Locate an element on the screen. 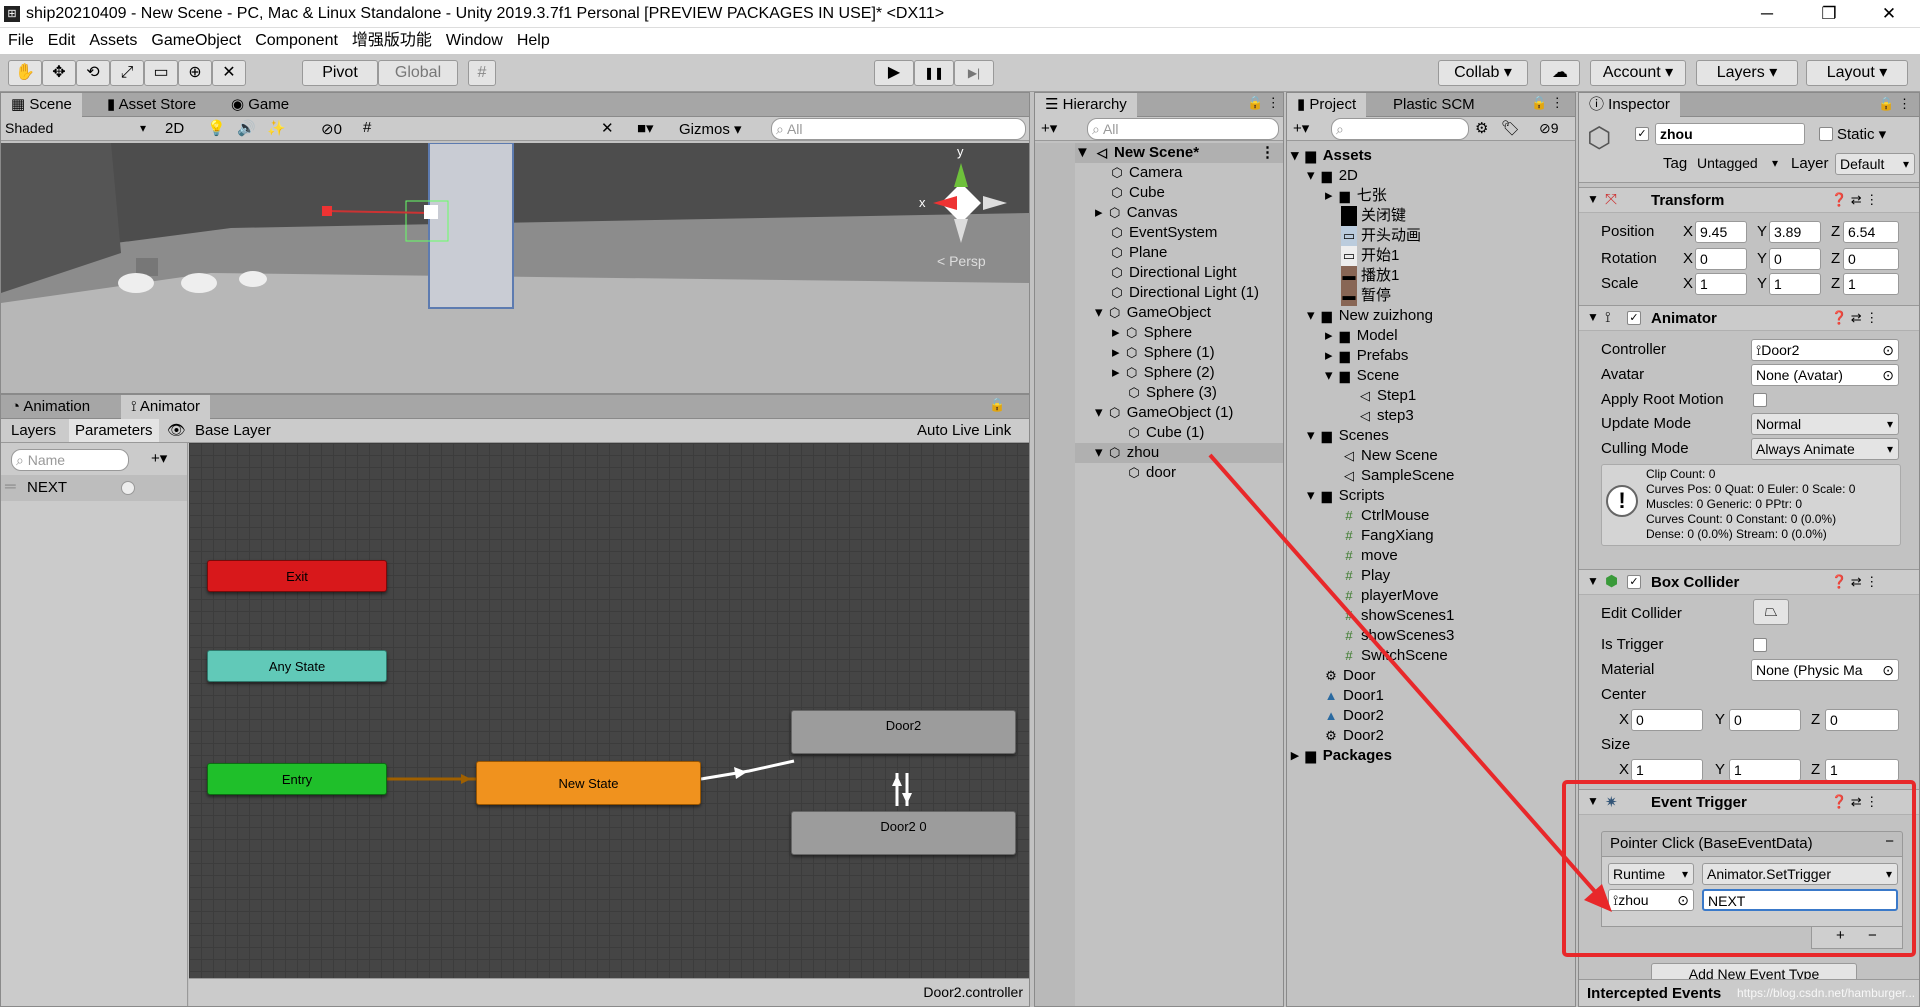  hierarchy-item: ▸ ⬡ Sphere is located at coordinates (1152, 333).